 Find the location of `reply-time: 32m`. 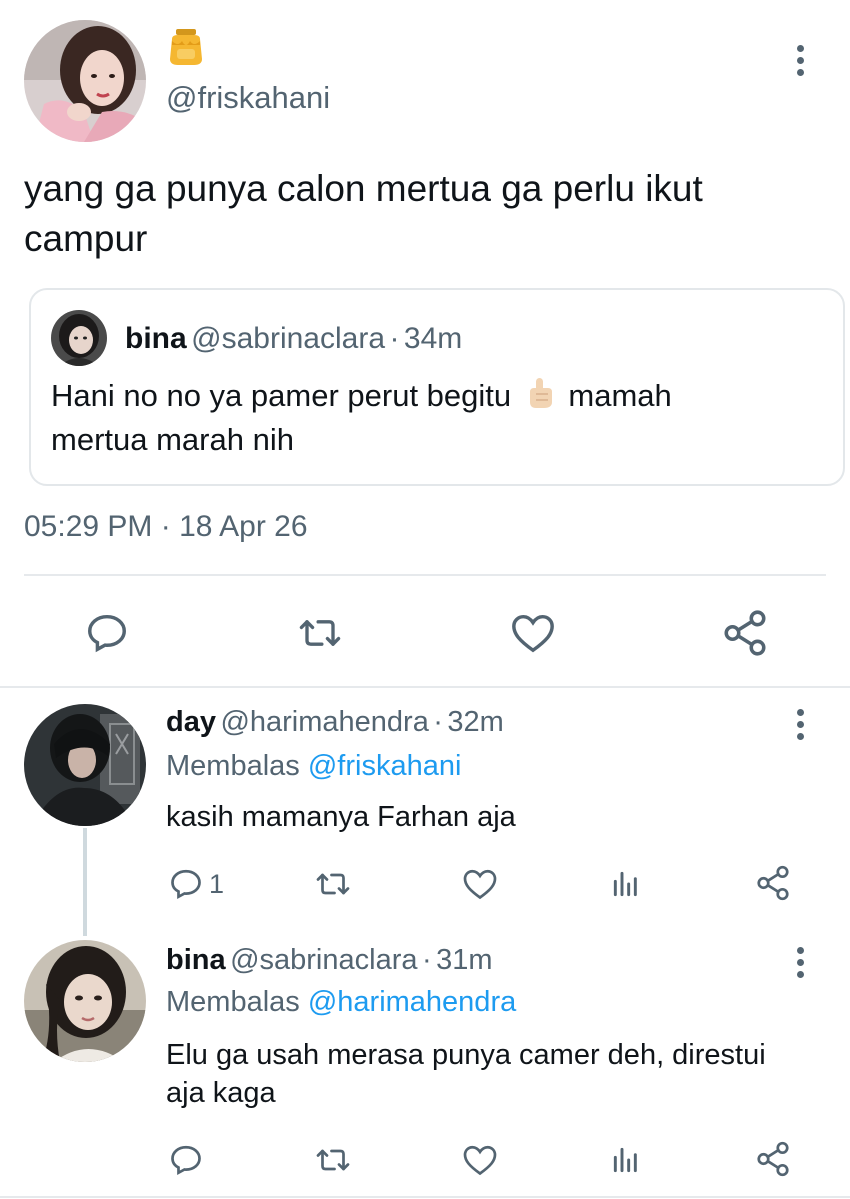

reply-time: 32m is located at coordinates (475, 722).